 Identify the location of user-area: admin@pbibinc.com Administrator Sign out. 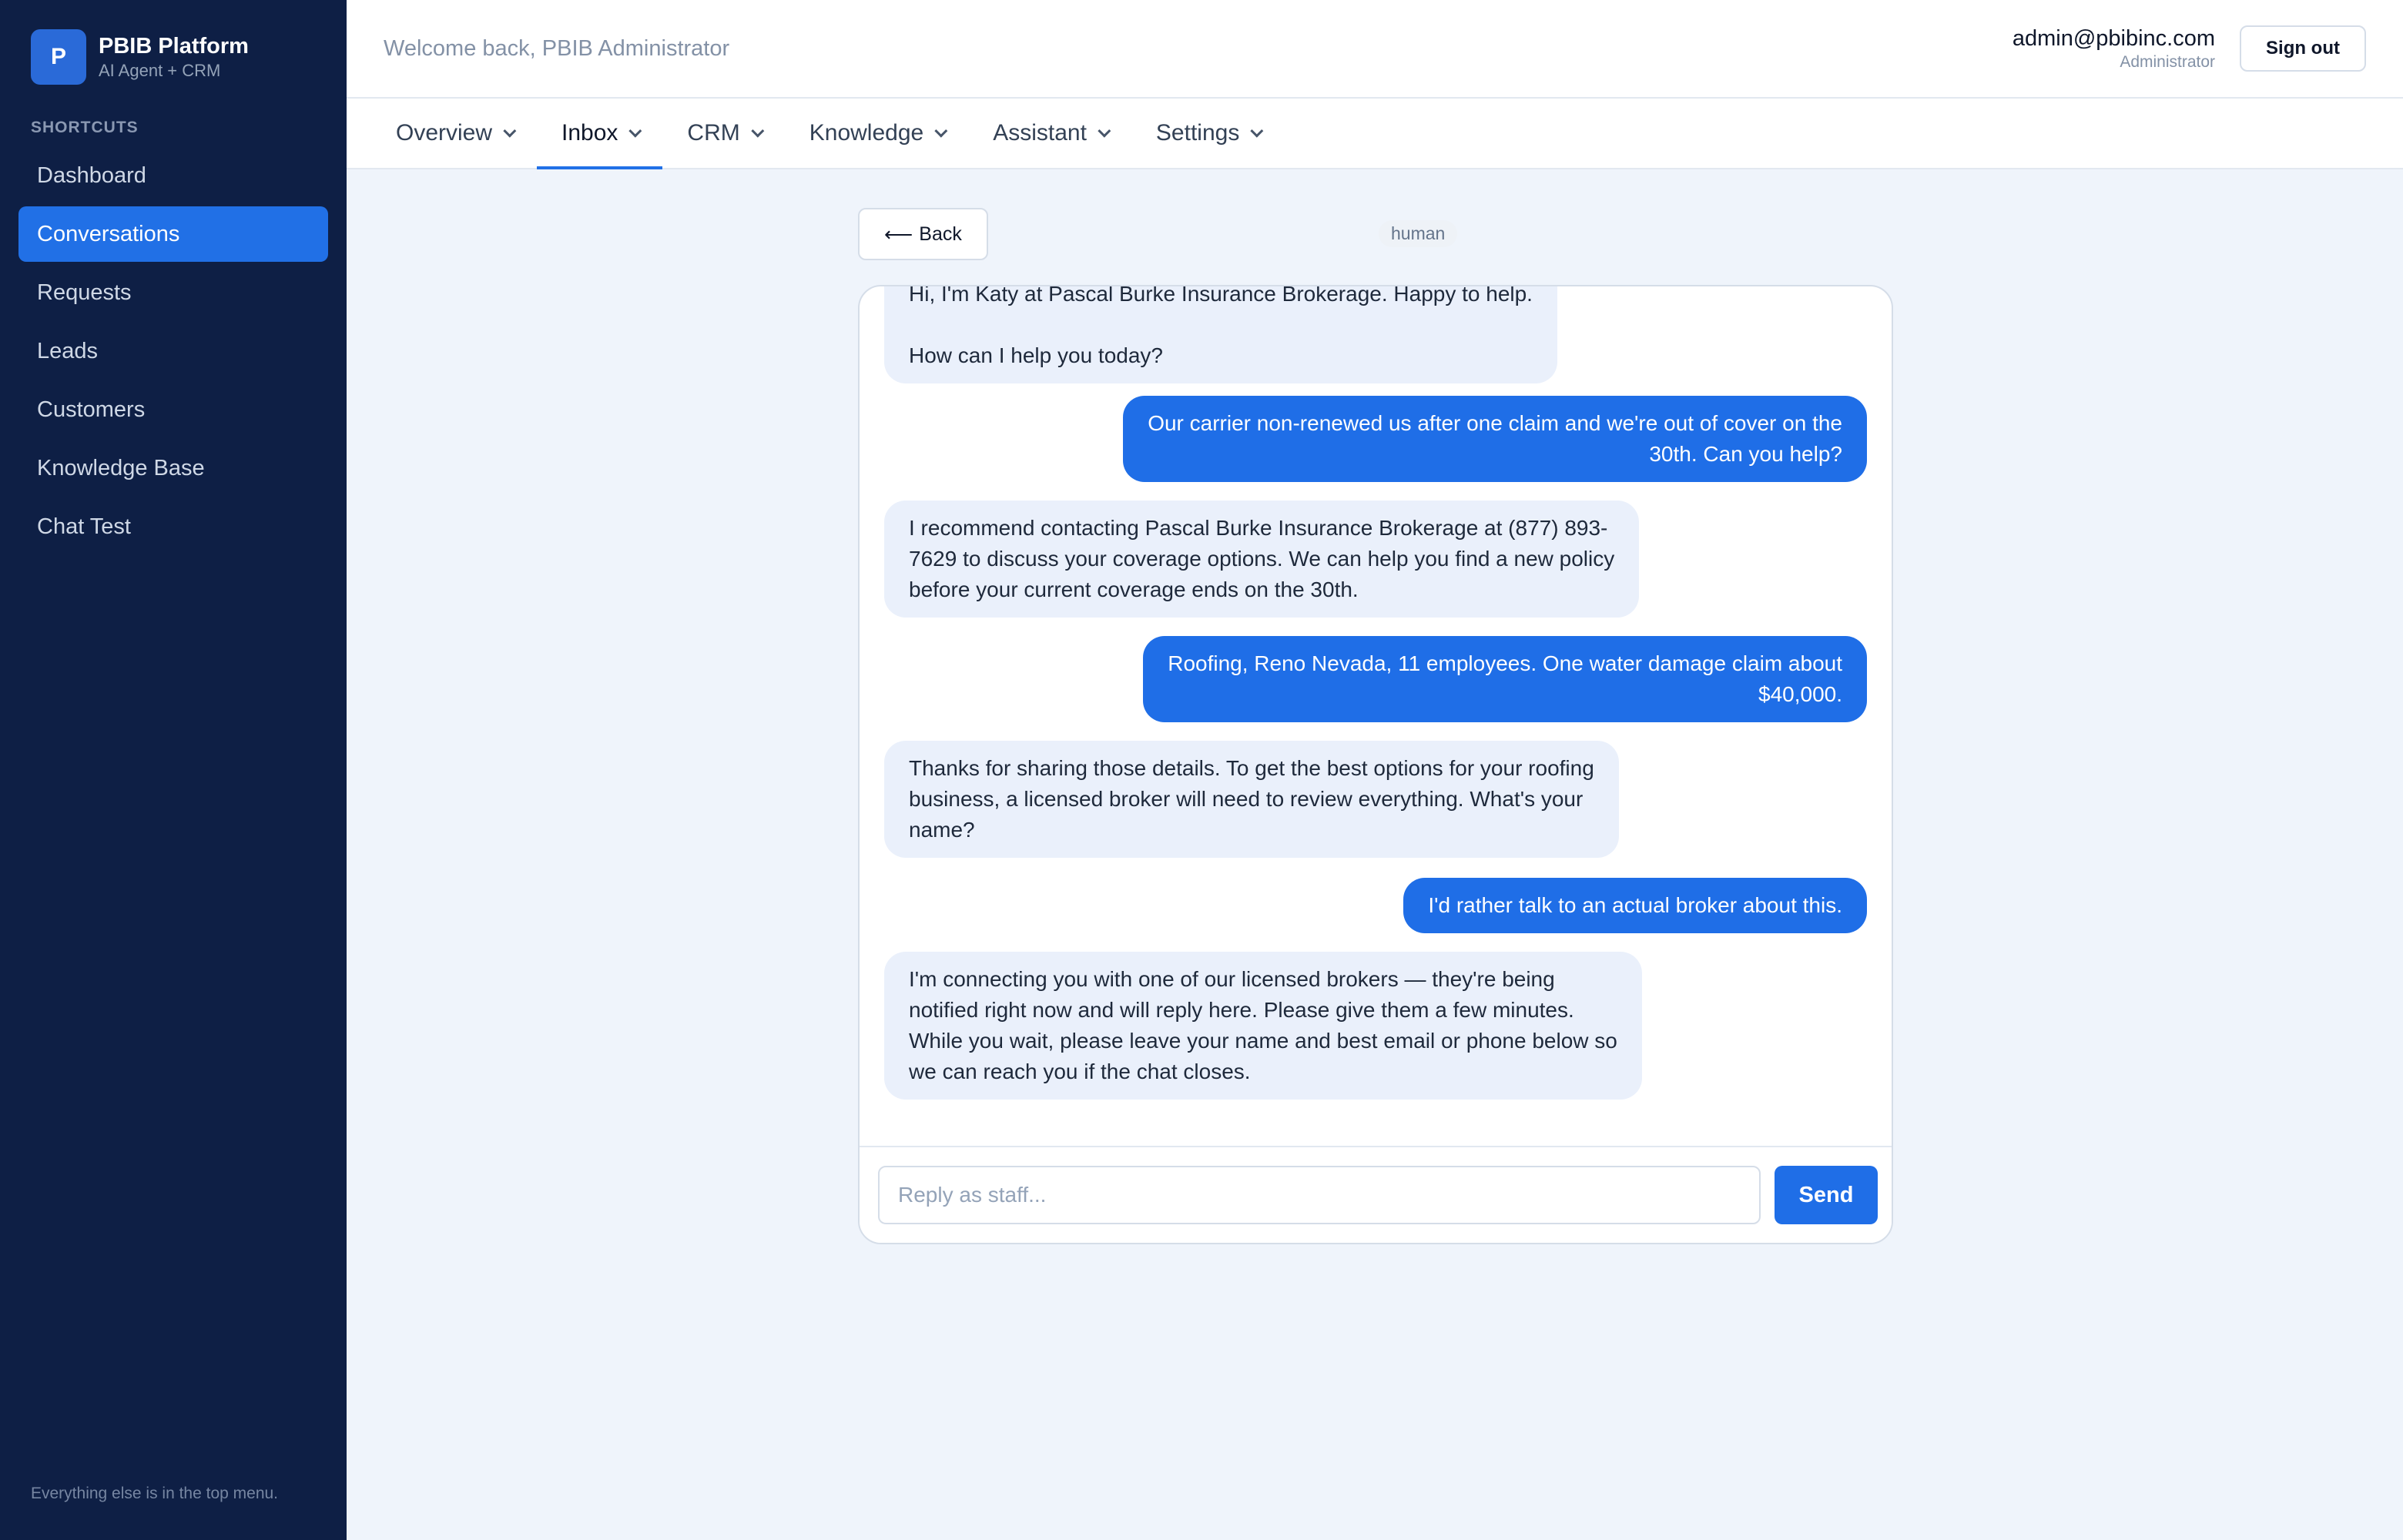
(2189, 48).